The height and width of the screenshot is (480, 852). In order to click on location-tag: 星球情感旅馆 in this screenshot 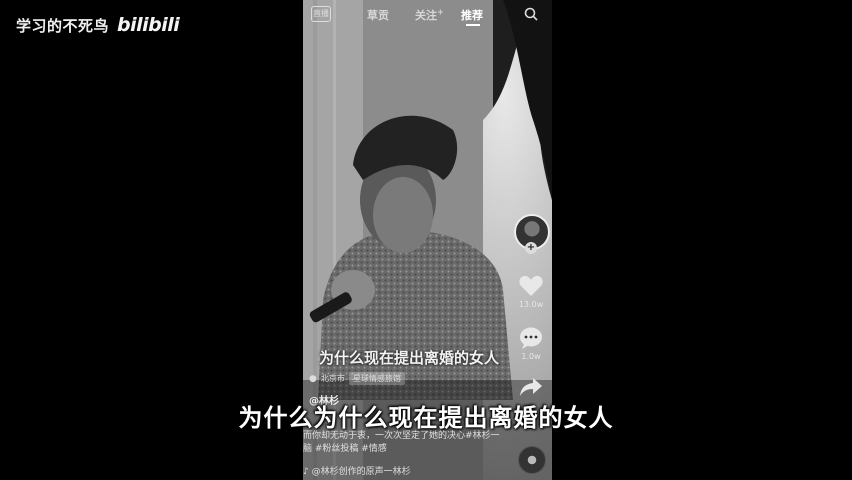, I will do `click(376, 378)`.